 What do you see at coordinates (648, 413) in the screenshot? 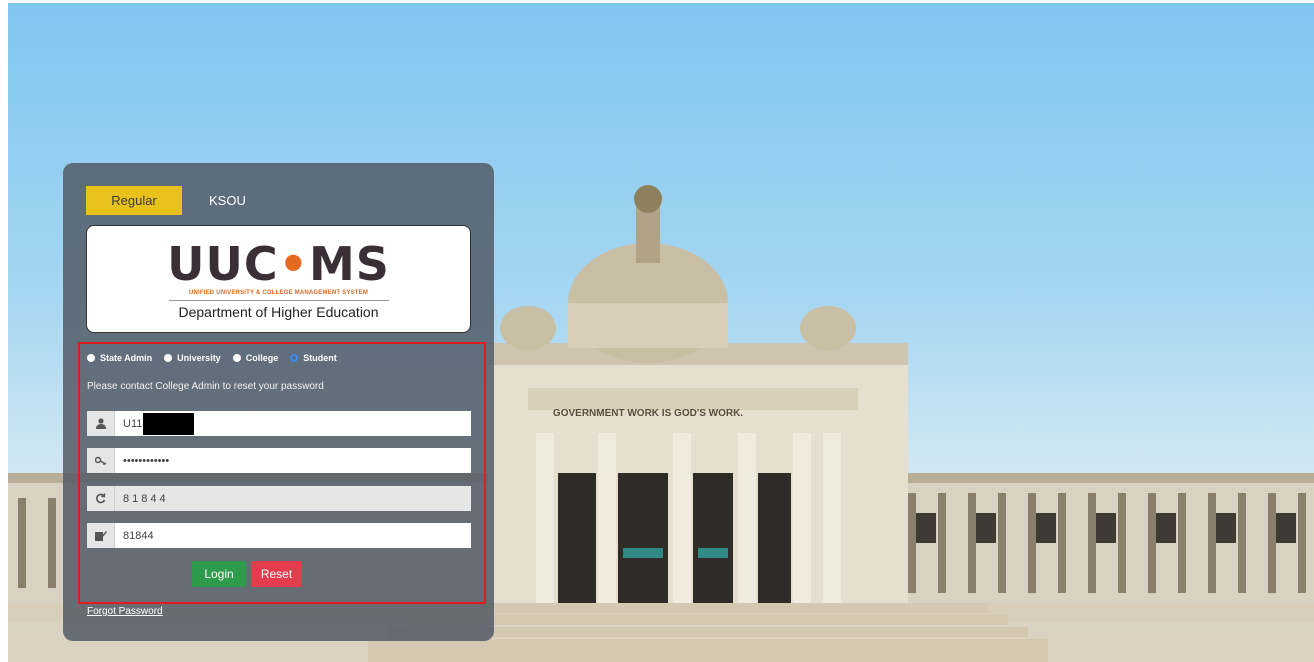
I see `inscription-text: GOVERNMENT WORK IS GOD'S WORK.` at bounding box center [648, 413].